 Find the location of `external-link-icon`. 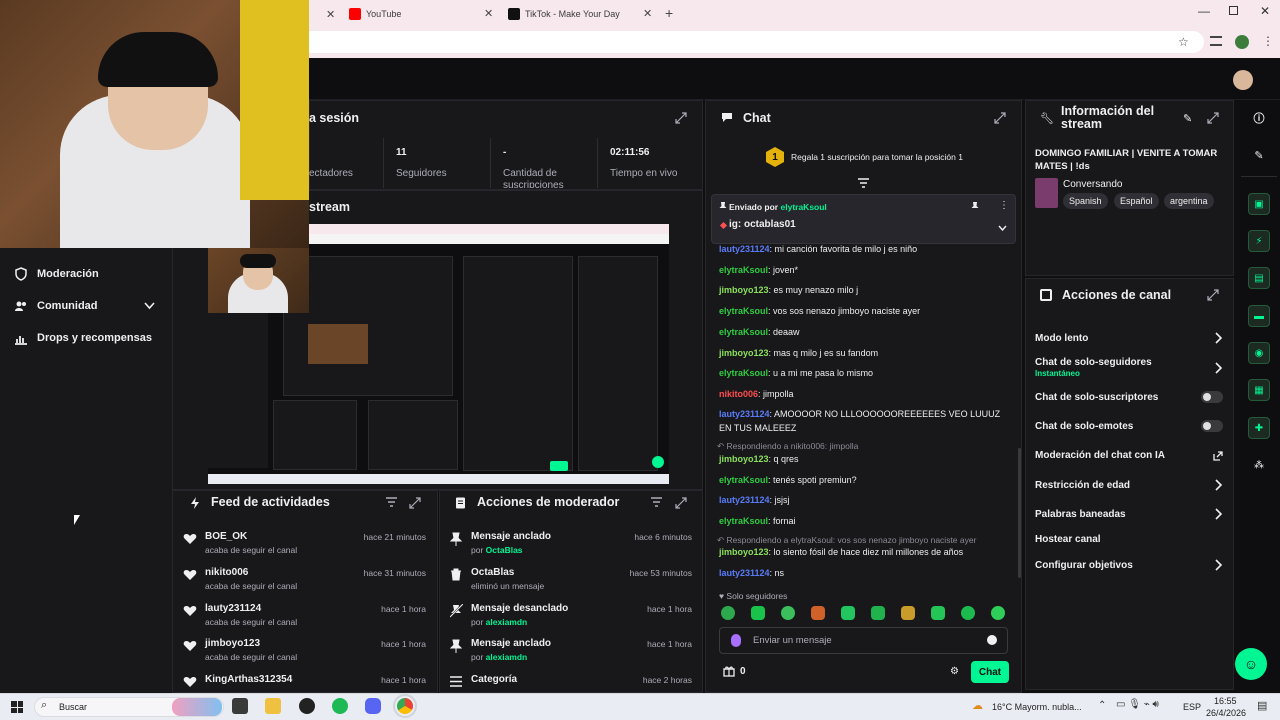

external-link-icon is located at coordinates (1218, 456).